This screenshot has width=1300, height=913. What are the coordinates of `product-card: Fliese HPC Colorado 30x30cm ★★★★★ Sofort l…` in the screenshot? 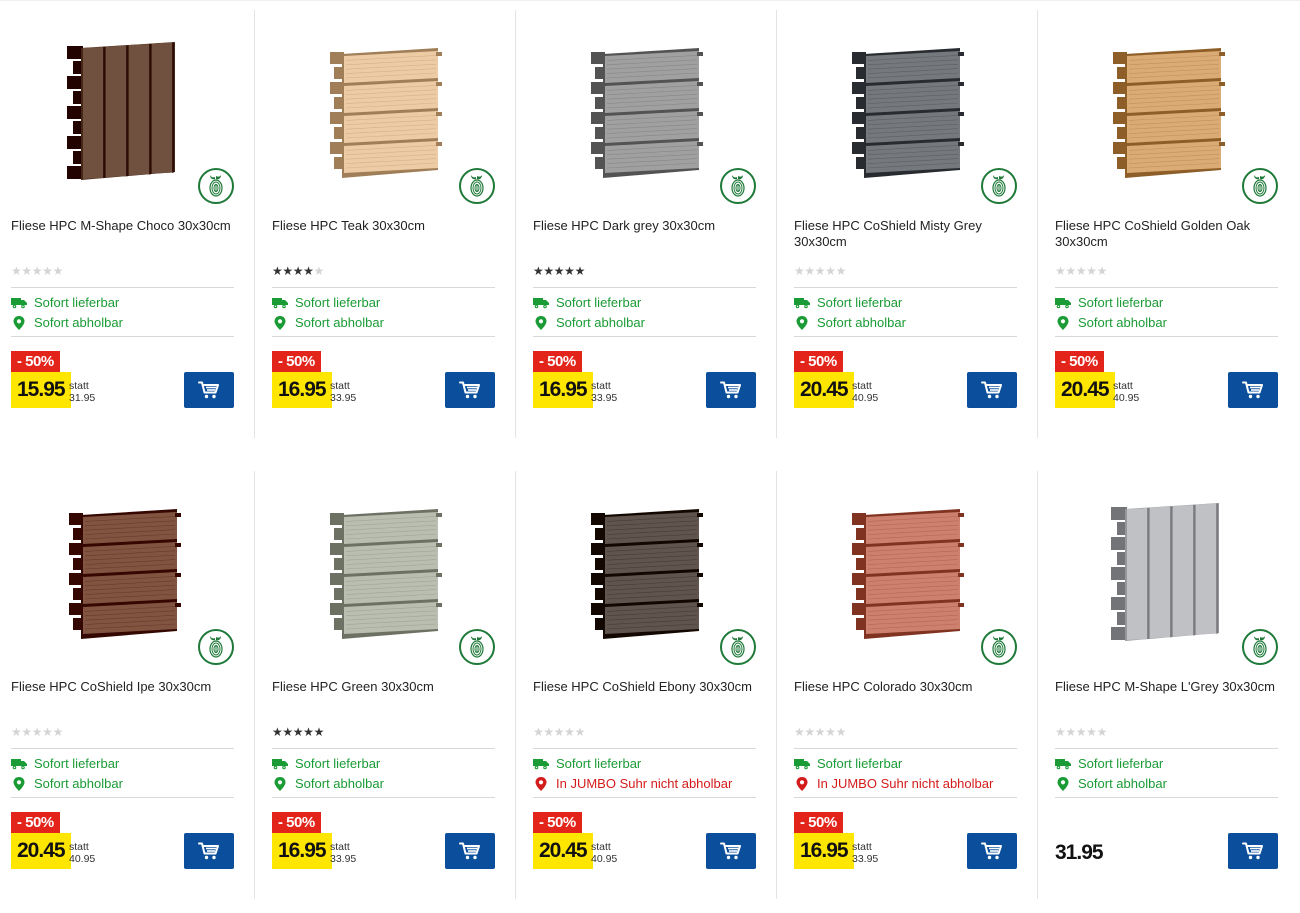 It's located at (905, 671).